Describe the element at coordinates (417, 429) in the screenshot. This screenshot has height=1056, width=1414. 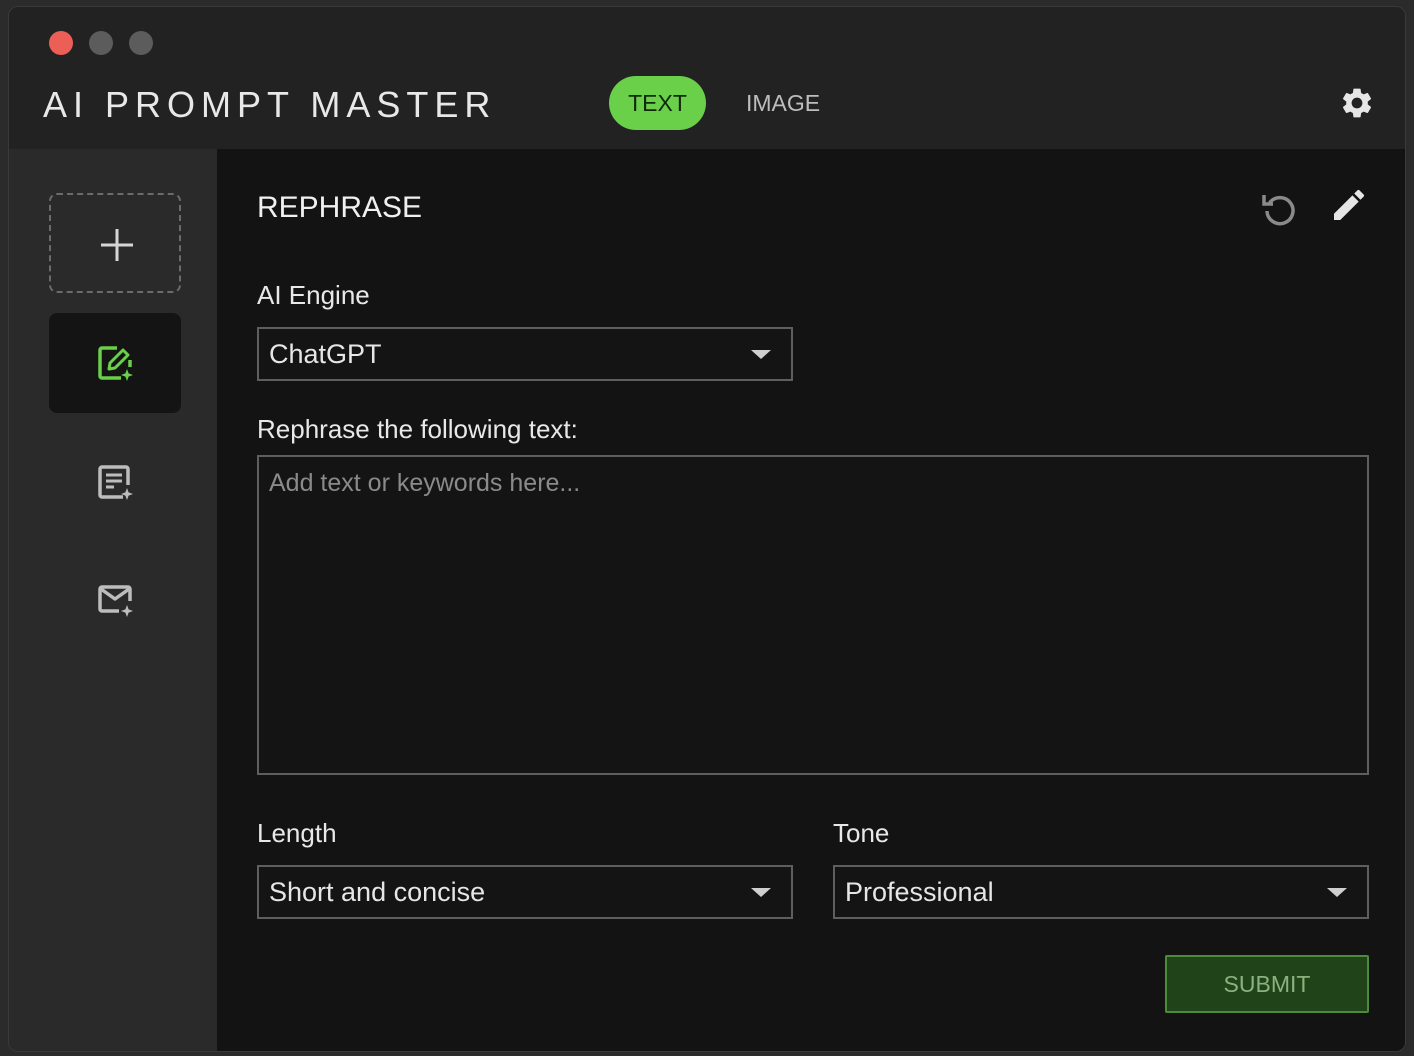
I see `prompt-label: Rephrase the following text:` at that location.